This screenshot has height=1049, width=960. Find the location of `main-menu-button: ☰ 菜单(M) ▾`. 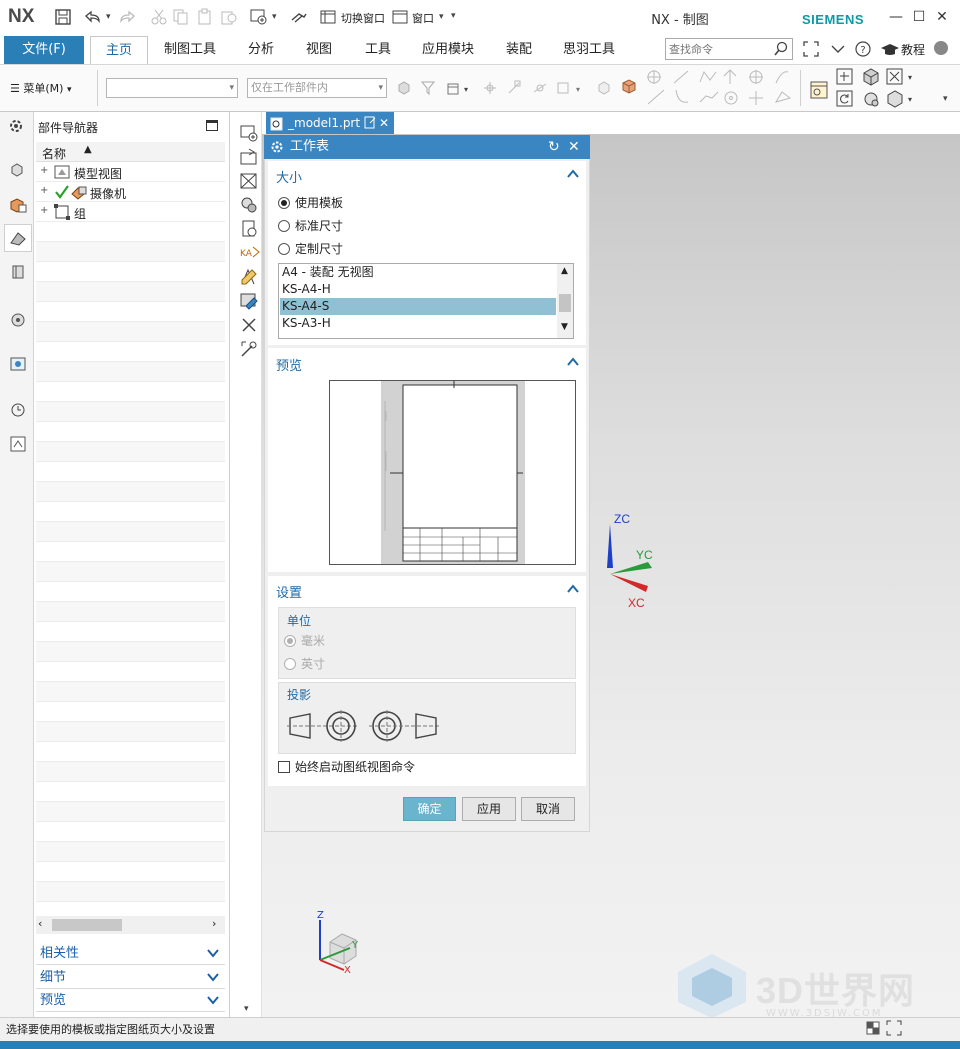

main-menu-button: ☰ 菜单(M) ▾ is located at coordinates (40, 88).